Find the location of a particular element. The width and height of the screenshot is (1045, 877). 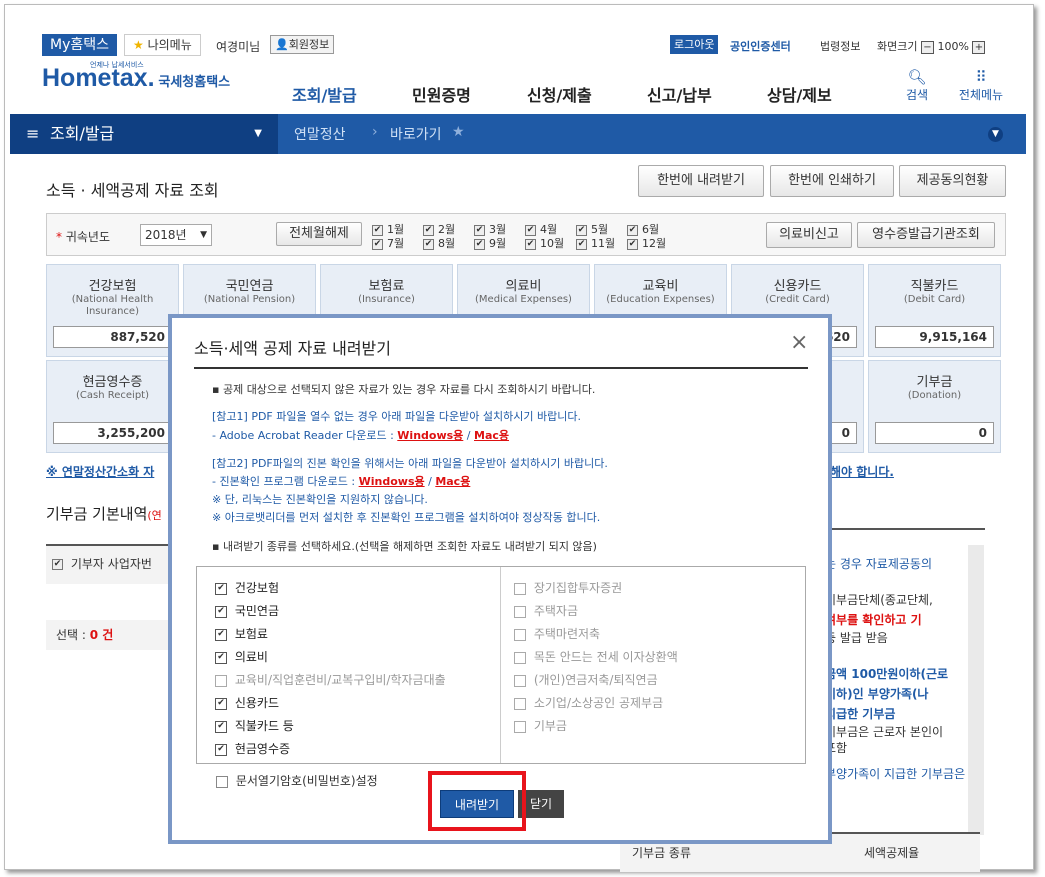

verify-windows-link: Windows용 is located at coordinates (392, 481).